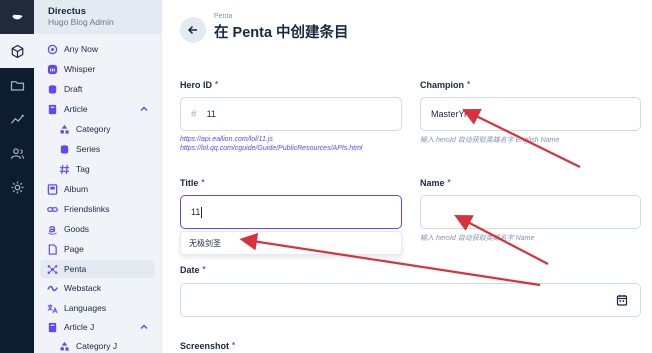 This screenshot has height=353, width=652. Describe the element at coordinates (87, 209) in the screenshot. I see `nav-item-label: Friendslinks` at that location.